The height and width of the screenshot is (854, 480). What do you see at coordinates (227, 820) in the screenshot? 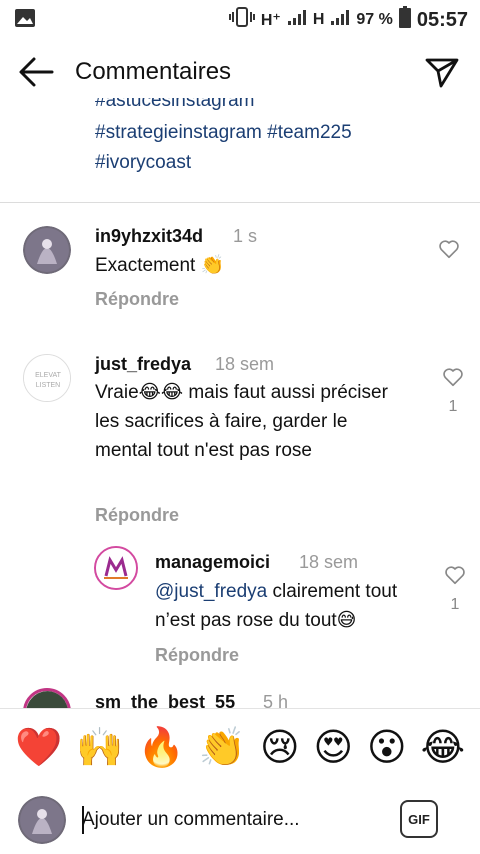
I see `comment-input` at bounding box center [227, 820].